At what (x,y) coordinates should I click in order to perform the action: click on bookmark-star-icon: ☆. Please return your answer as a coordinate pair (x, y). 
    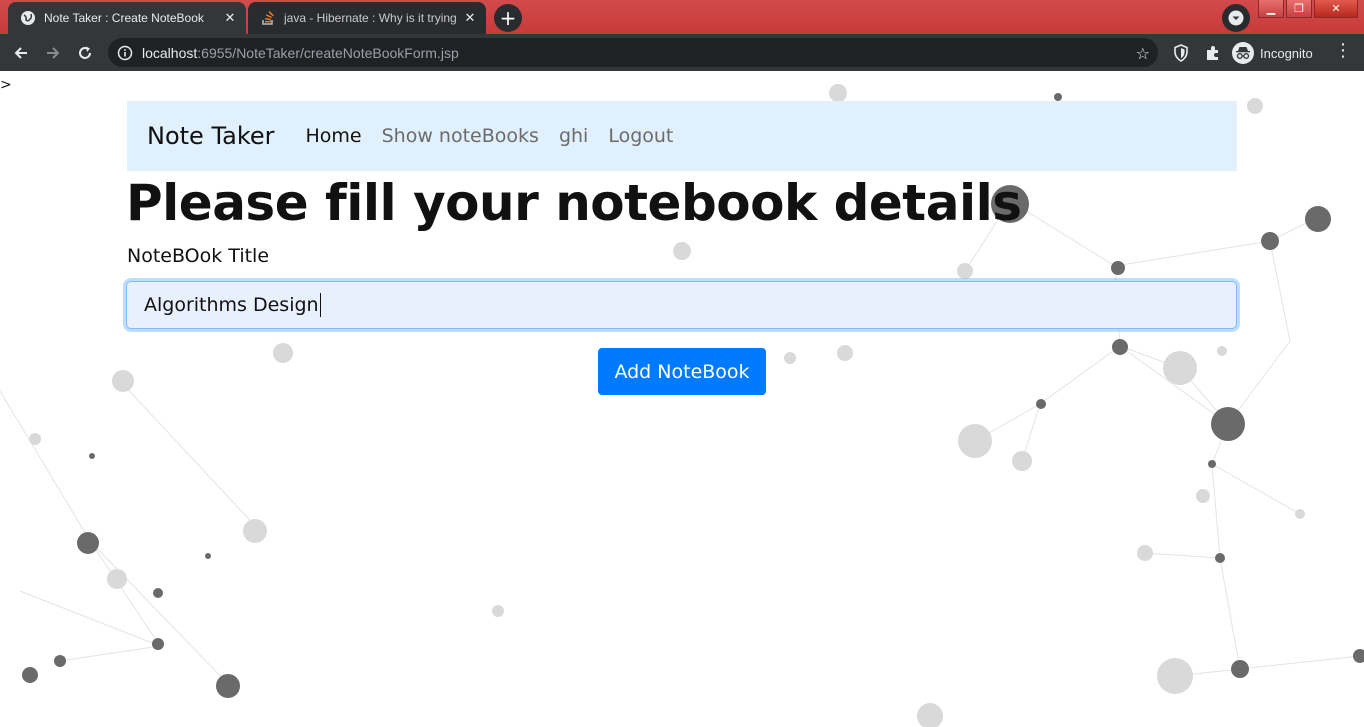
    Looking at the image, I should click on (1143, 53).